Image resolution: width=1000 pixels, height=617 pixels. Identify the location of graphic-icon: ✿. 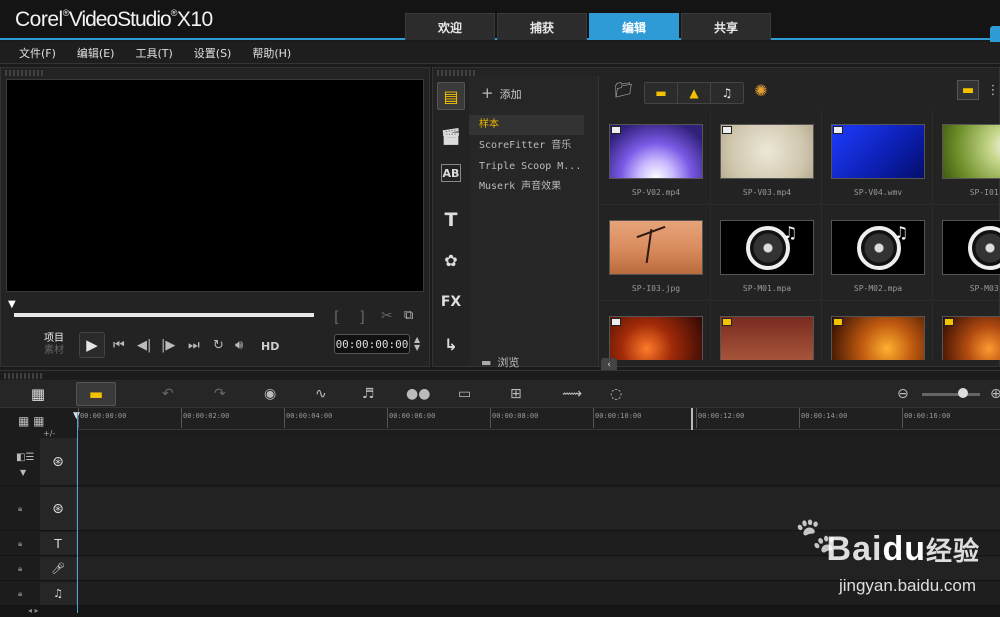
(451, 260).